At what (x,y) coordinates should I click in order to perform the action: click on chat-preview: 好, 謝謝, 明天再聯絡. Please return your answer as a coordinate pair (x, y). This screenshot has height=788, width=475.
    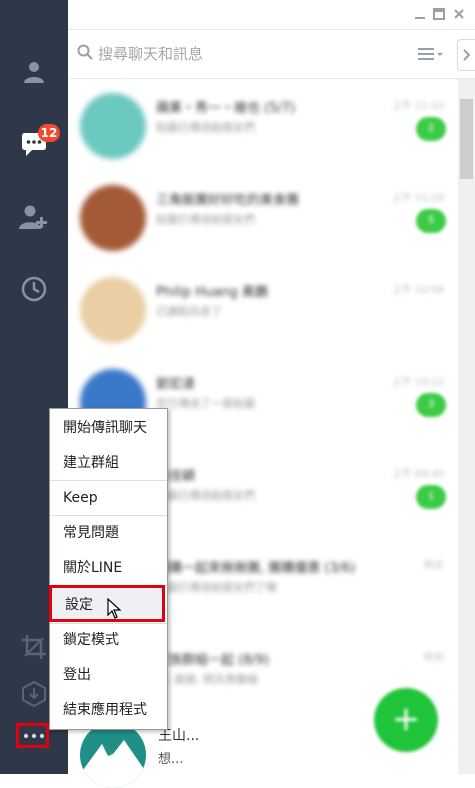
    Looking at the image, I should click on (207, 679).